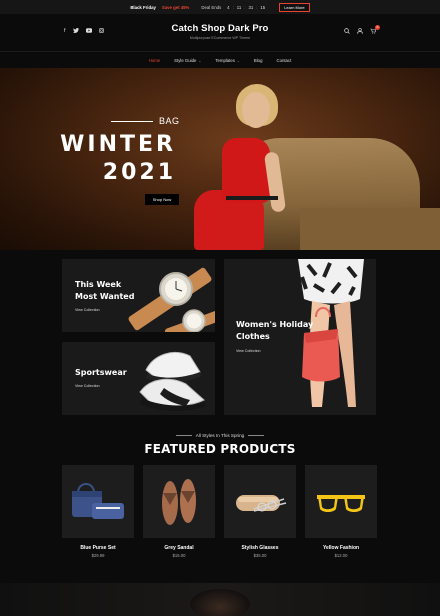  I want to click on hero-model-torso, so click(246, 170).